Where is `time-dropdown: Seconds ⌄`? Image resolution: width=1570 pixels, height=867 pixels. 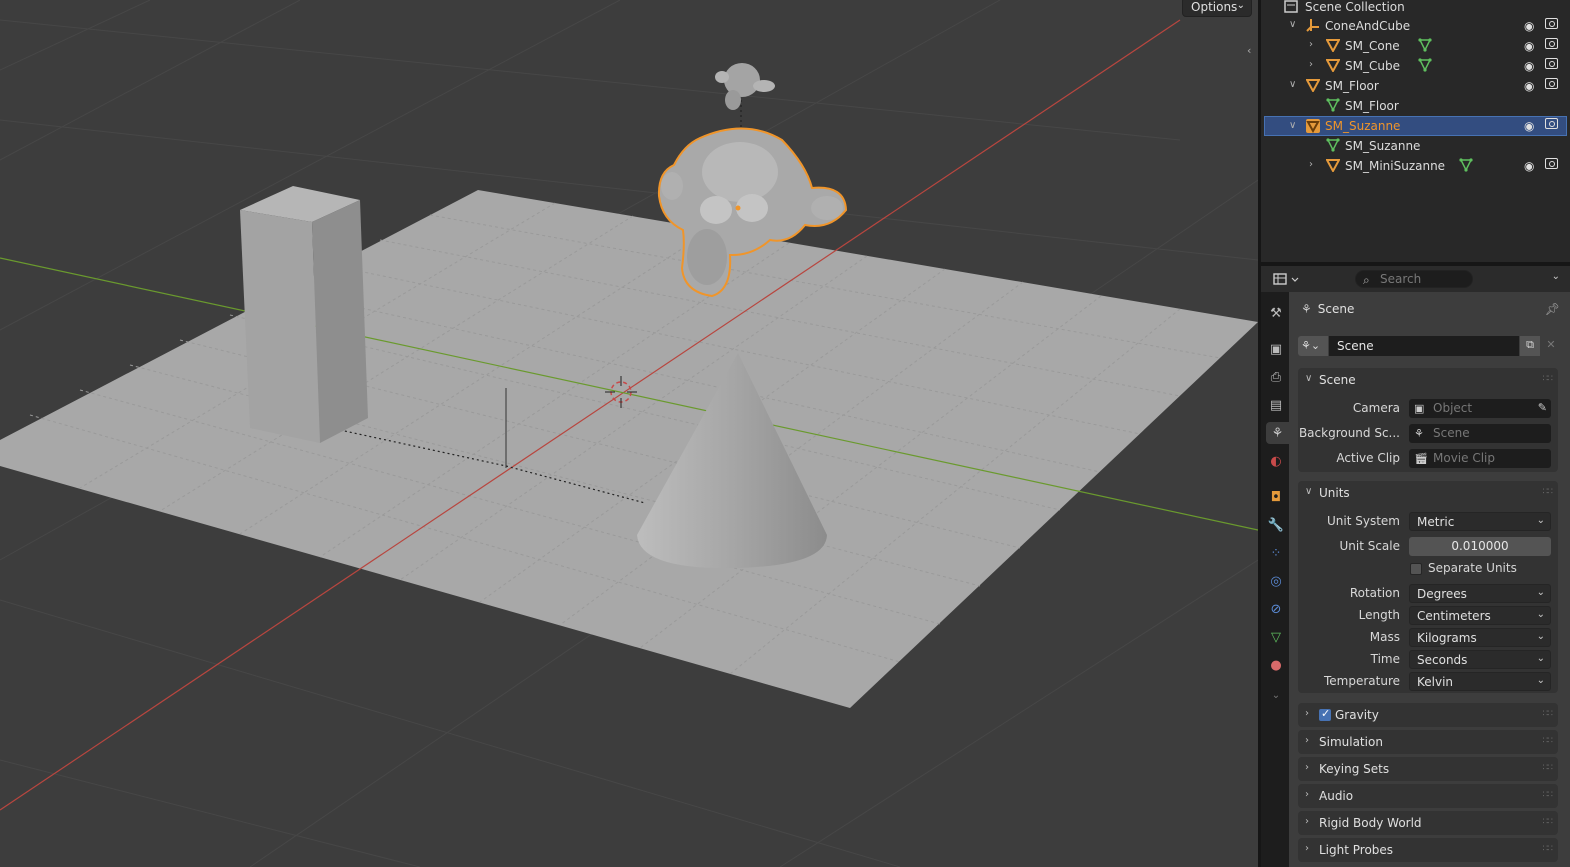 time-dropdown: Seconds ⌄ is located at coordinates (1480, 659).